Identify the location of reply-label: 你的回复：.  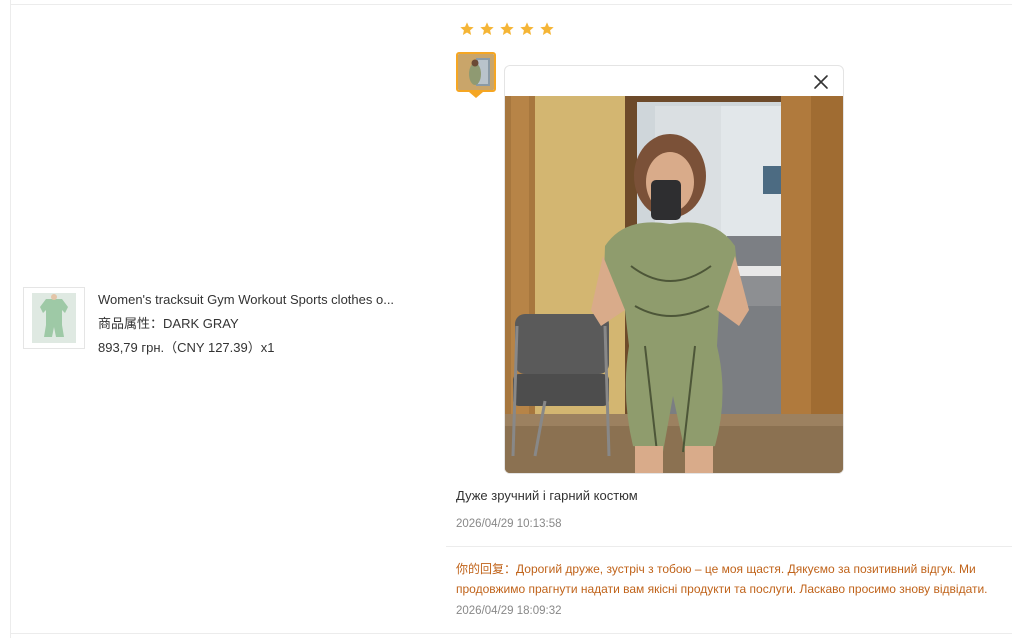
(486, 569).